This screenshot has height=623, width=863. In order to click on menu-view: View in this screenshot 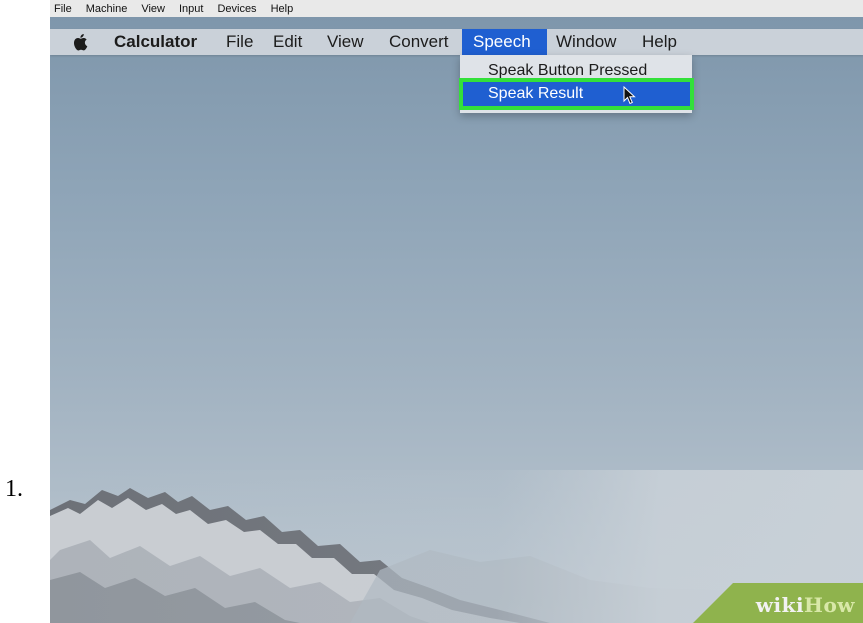, I will do `click(345, 42)`.